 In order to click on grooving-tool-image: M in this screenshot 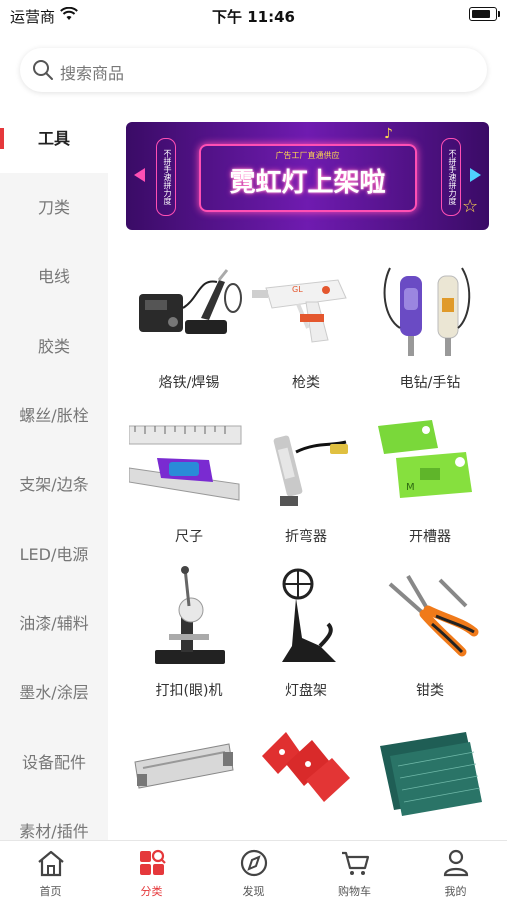, I will do `click(430, 467)`.